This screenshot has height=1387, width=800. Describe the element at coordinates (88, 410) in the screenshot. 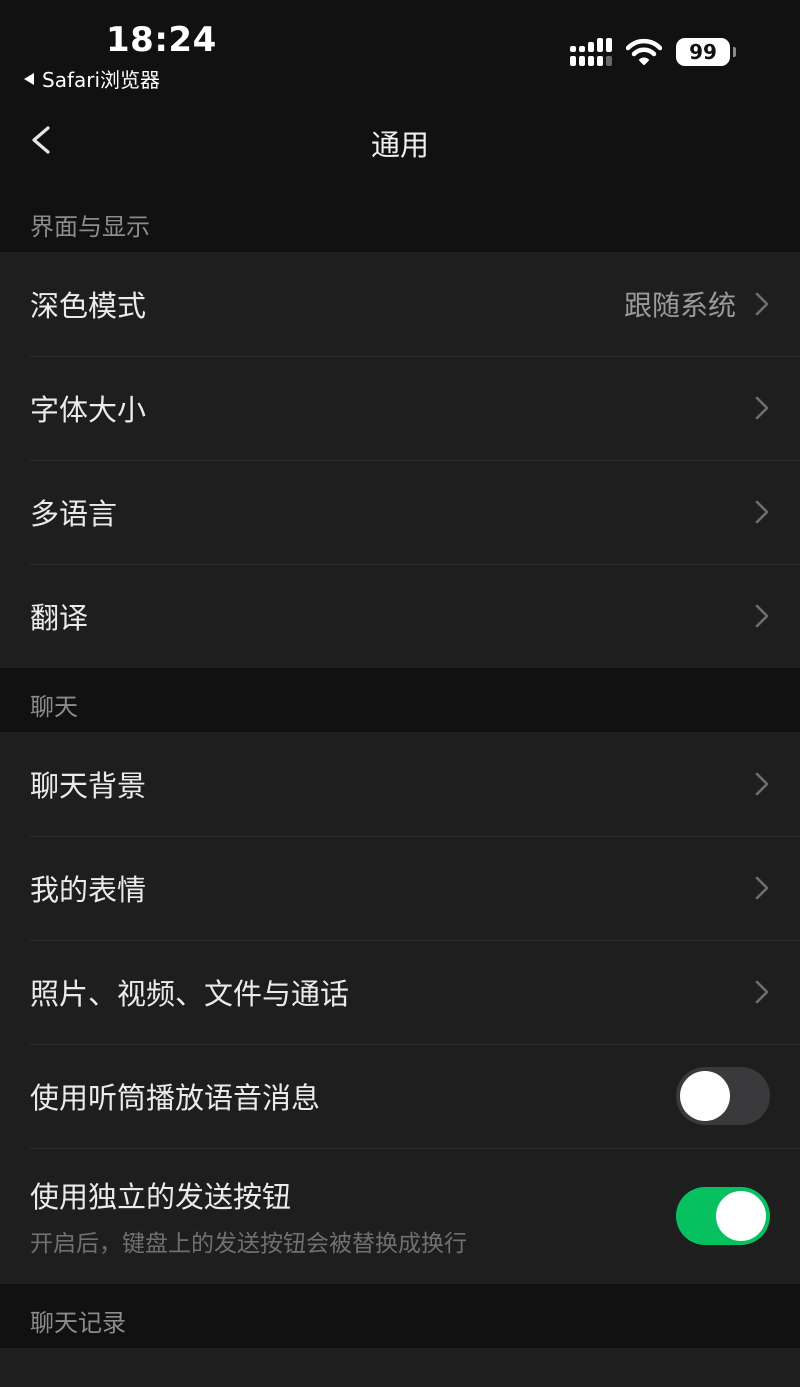

I see `row-label: 字体大小` at that location.